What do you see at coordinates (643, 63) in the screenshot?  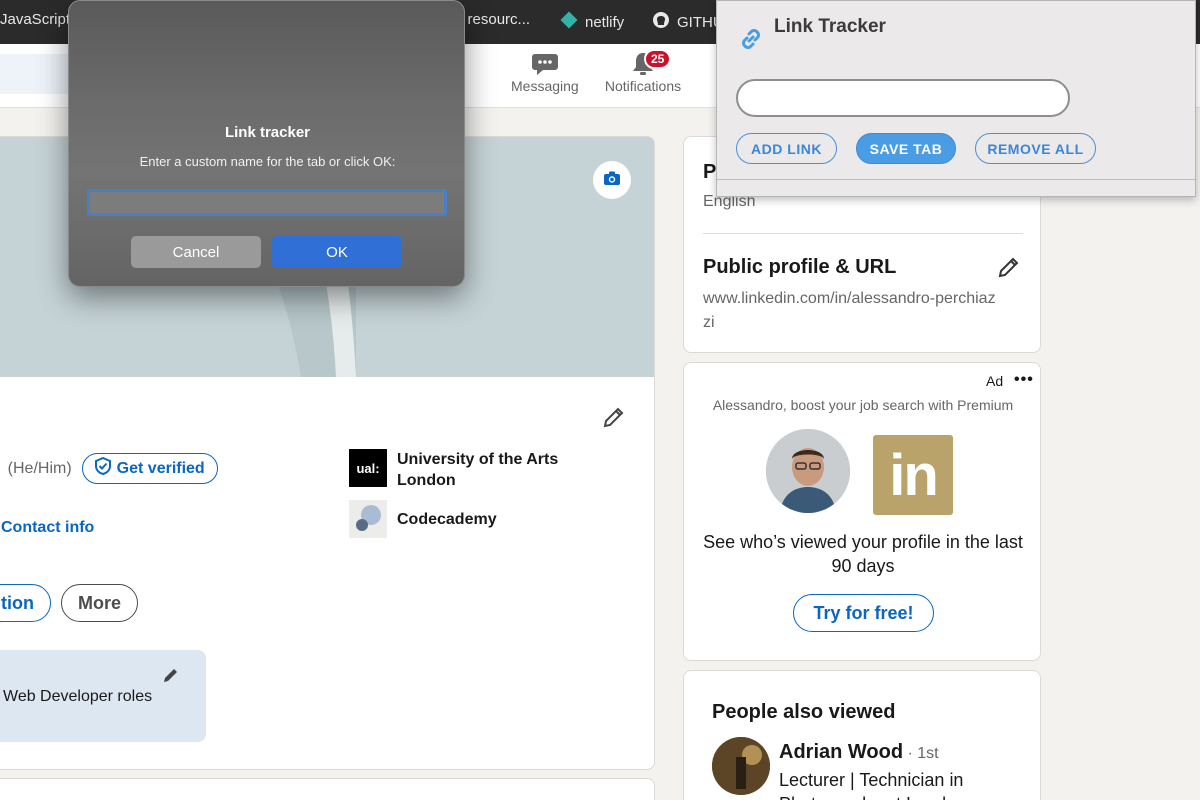 I see `bell-icon: 25` at bounding box center [643, 63].